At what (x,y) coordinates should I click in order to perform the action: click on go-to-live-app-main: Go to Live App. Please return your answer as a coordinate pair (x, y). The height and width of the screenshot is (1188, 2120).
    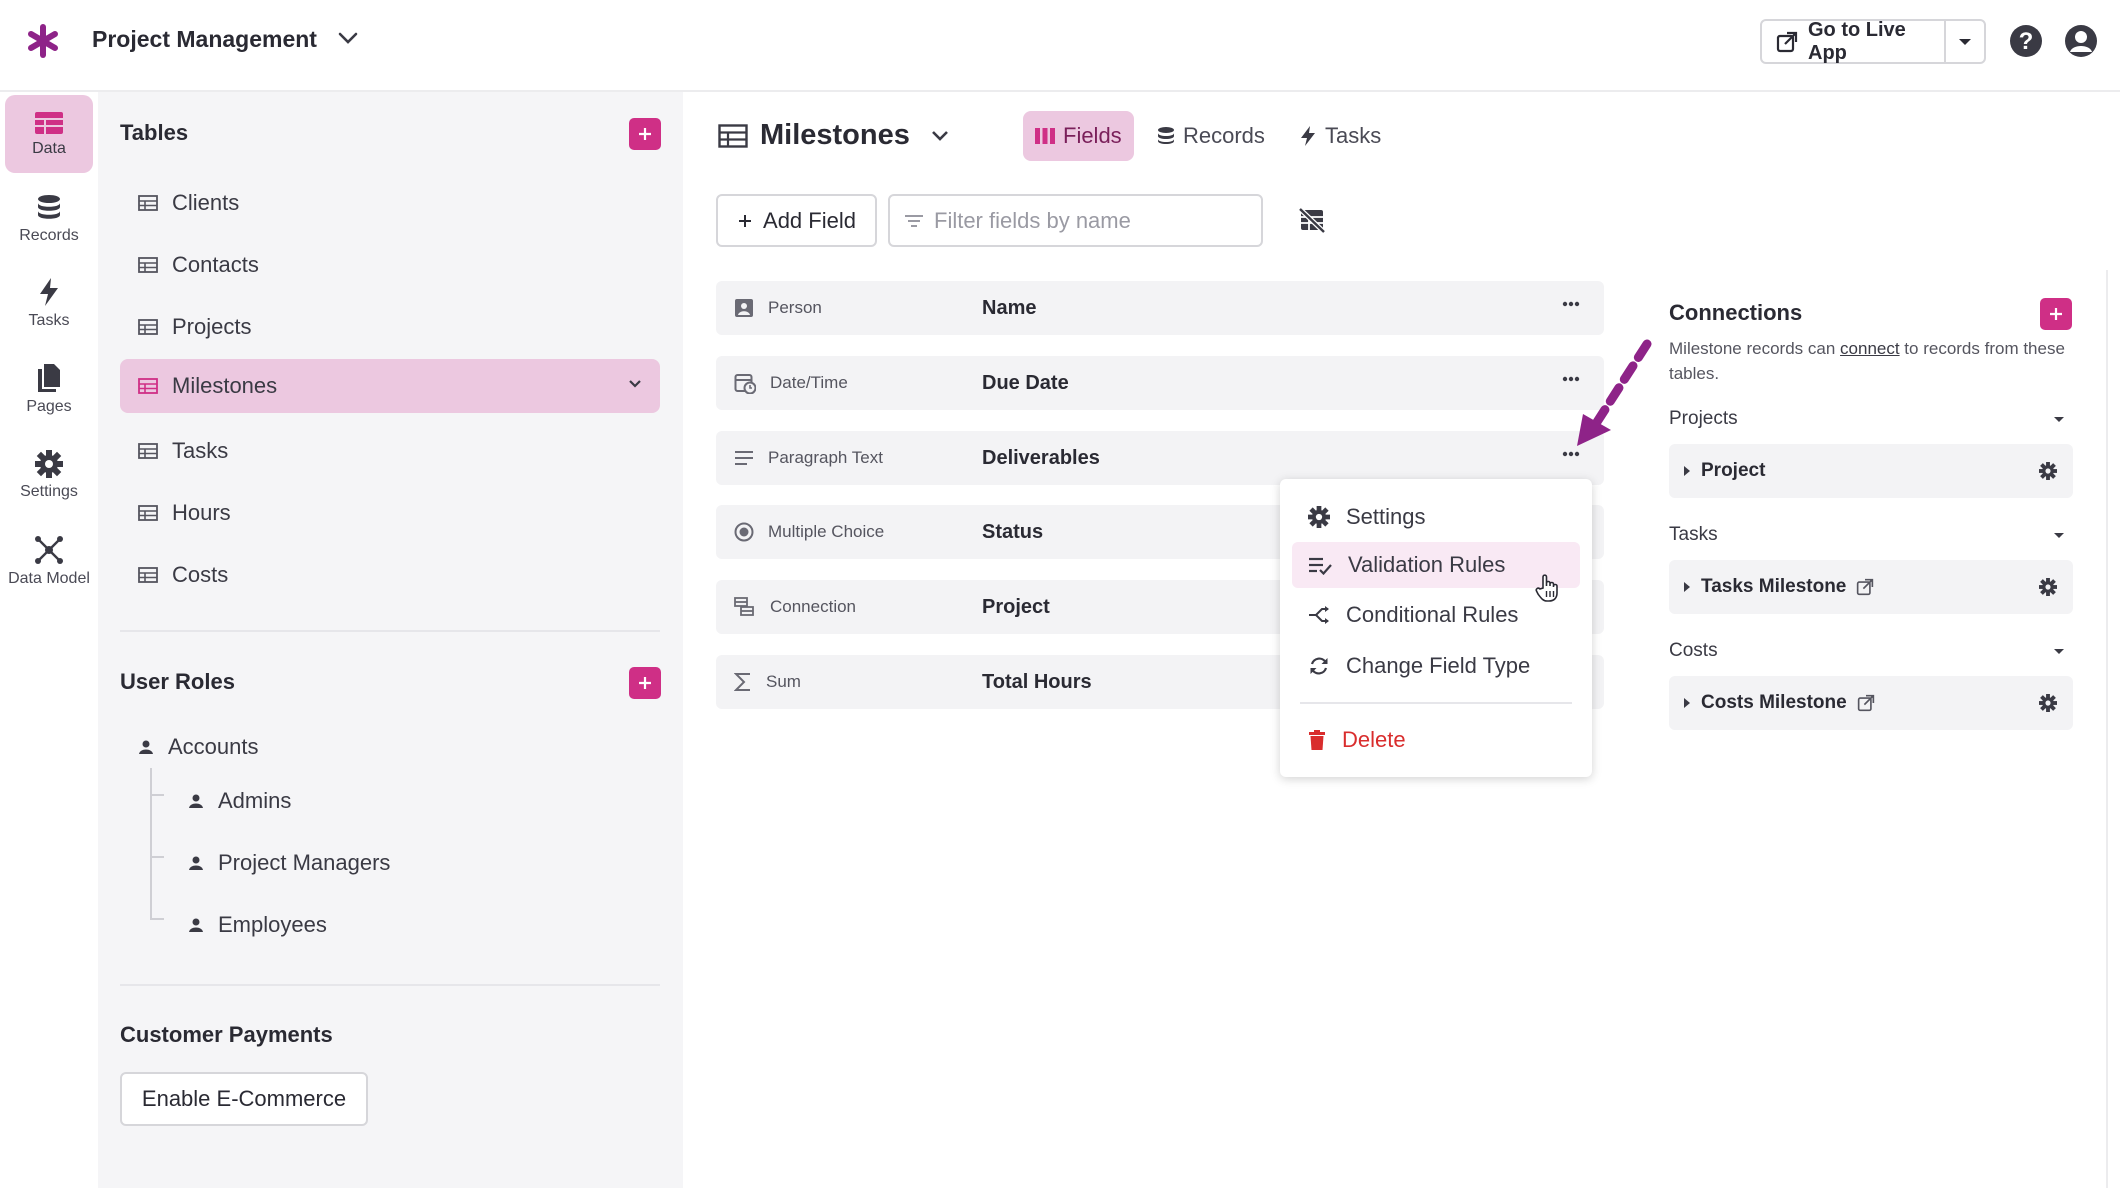
    Looking at the image, I should click on (1854, 41).